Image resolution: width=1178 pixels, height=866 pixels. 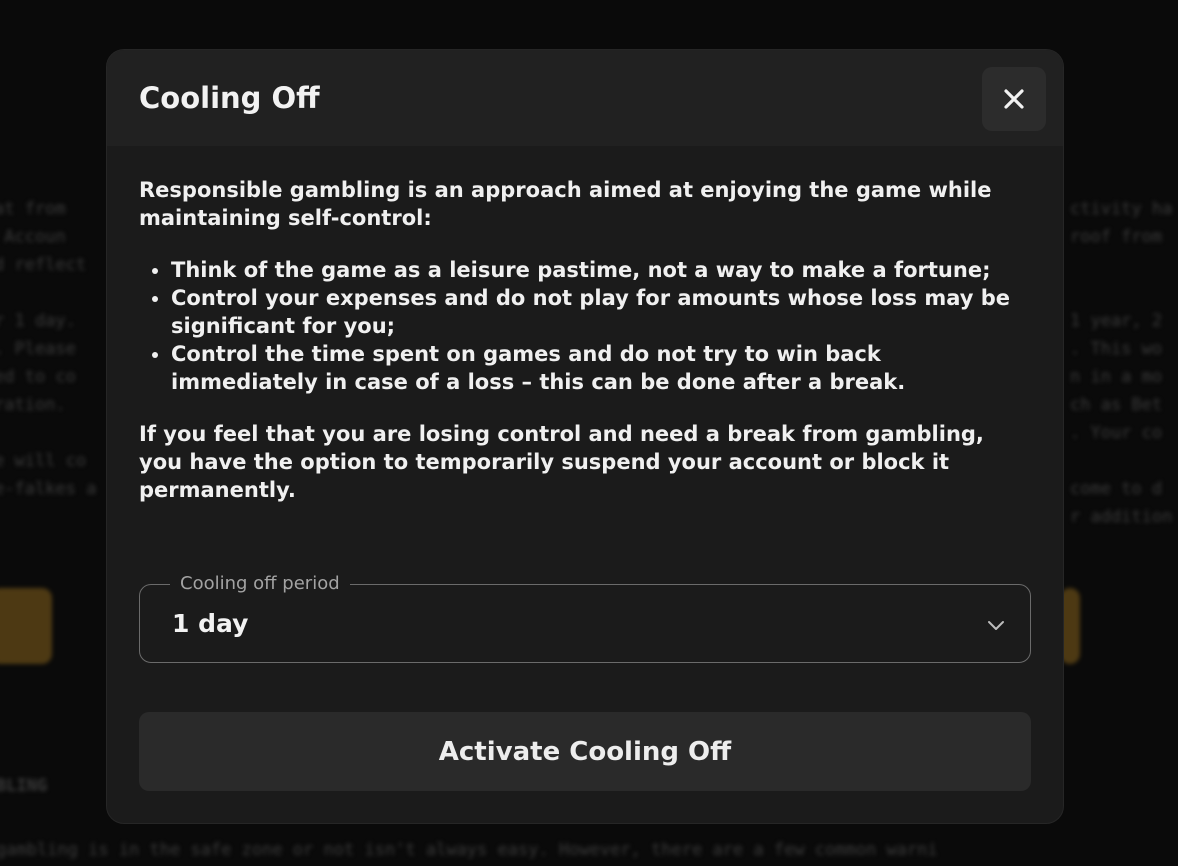 I want to click on background-heading: BLING, so click(x=24, y=786).